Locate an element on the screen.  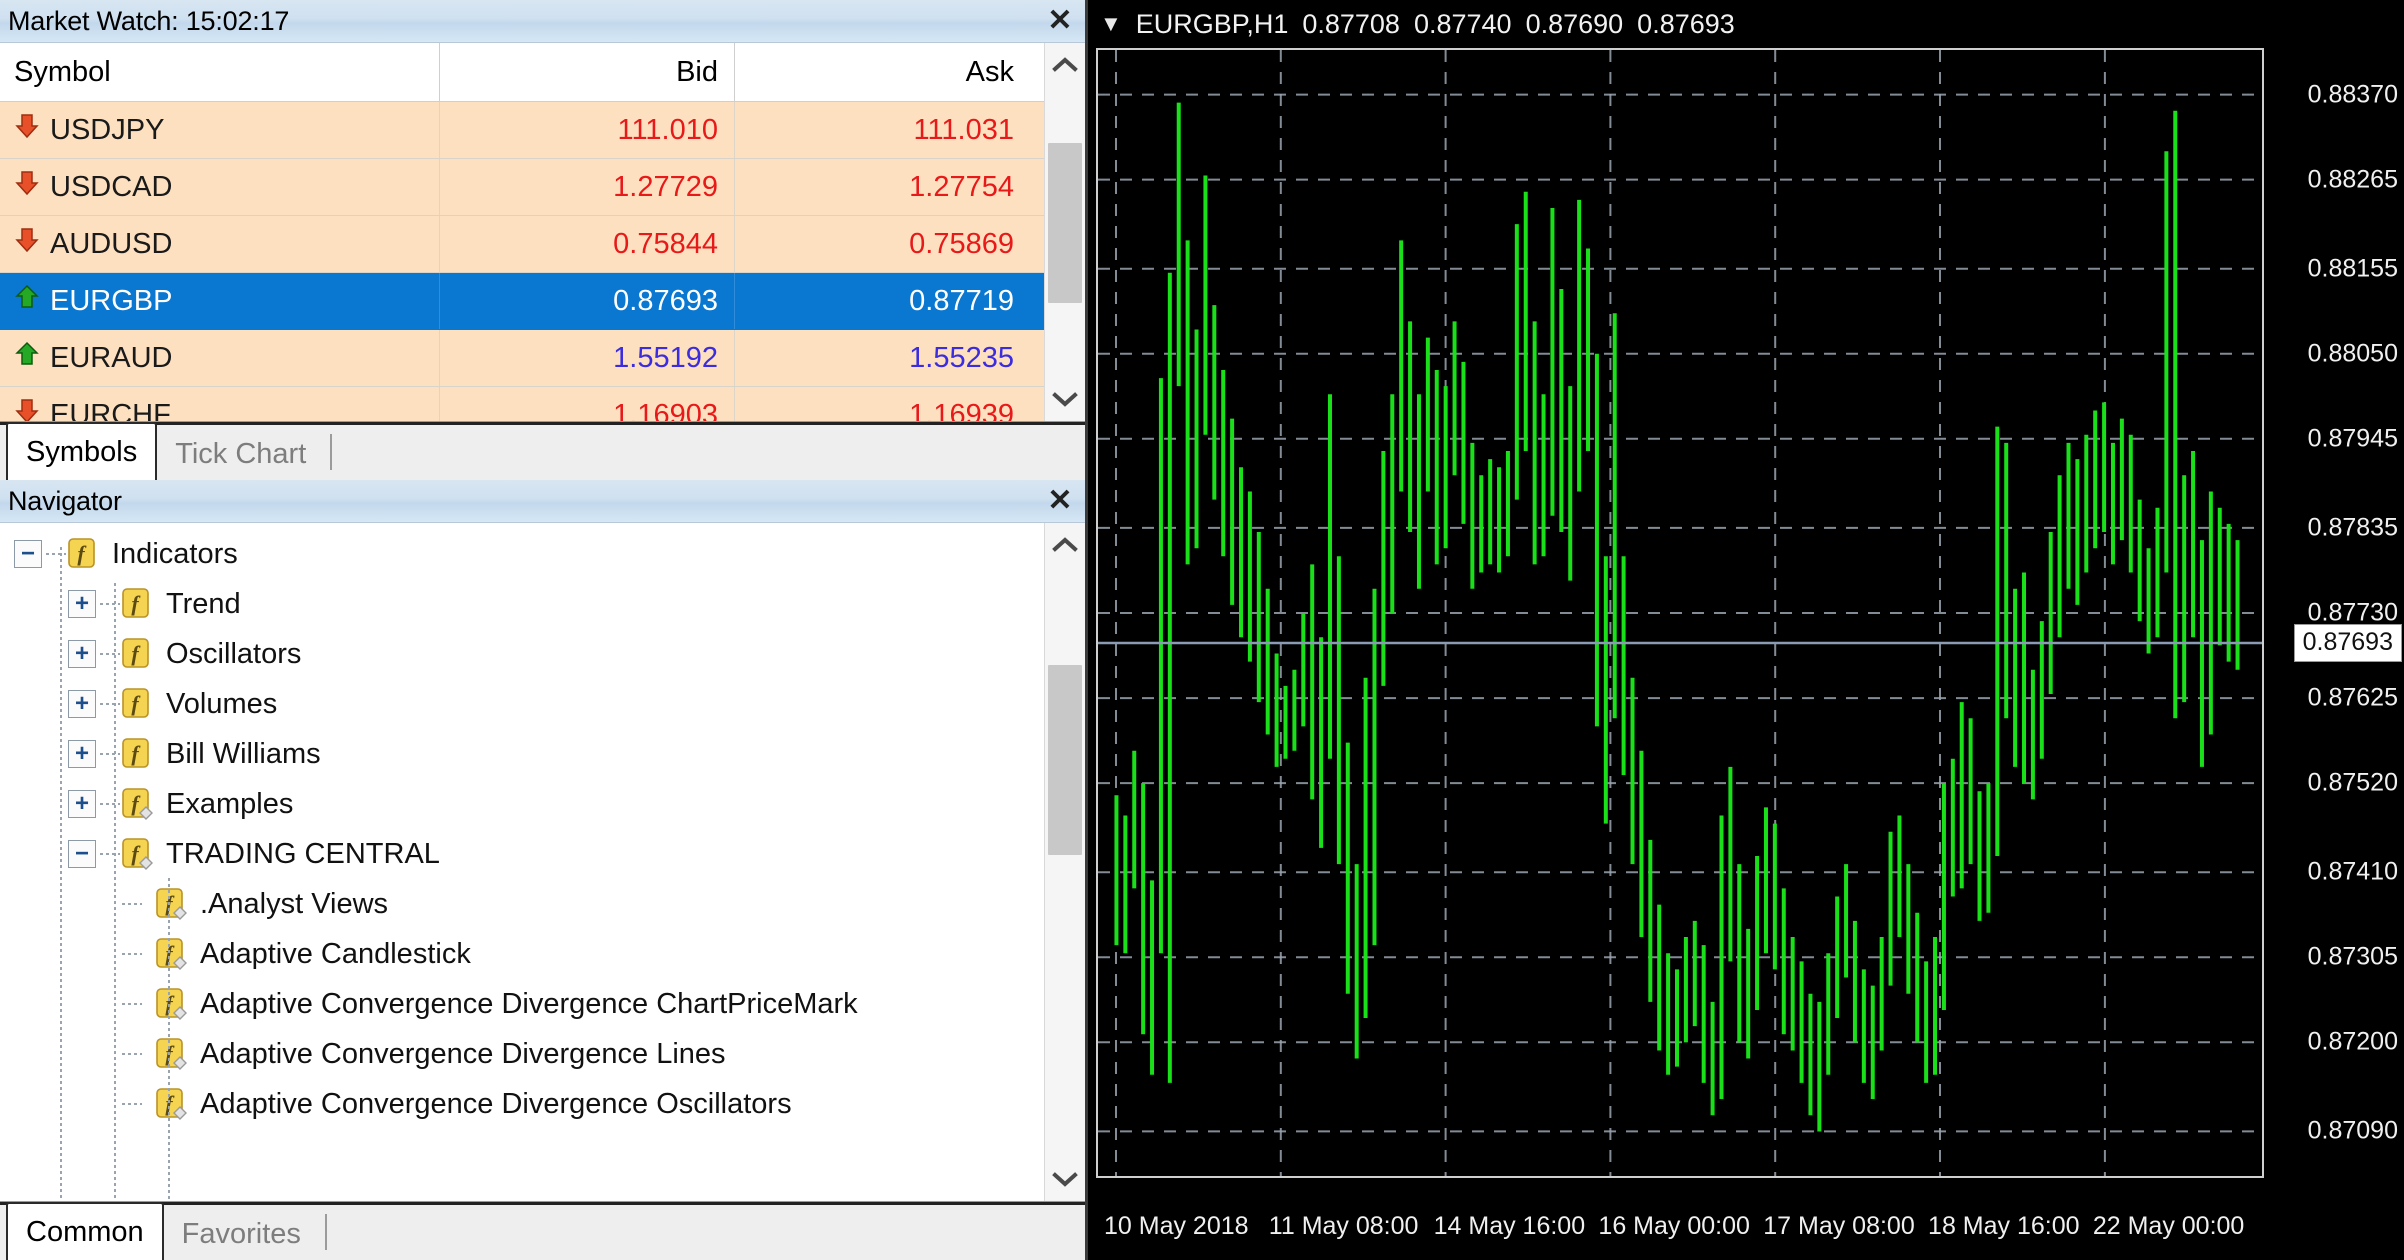
tree-item: f .Analyst Views is located at coordinates (522, 904).